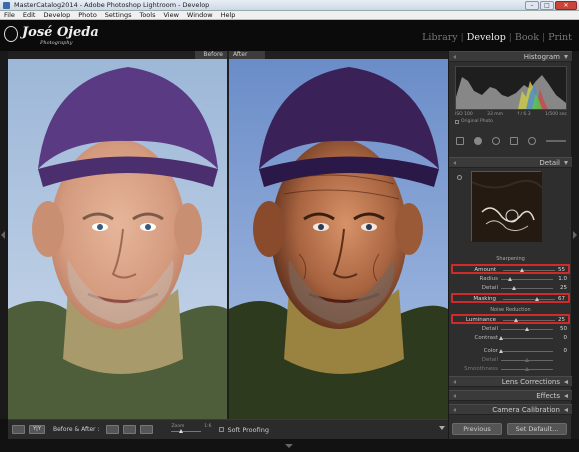  Describe the element at coordinates (532, 141) in the screenshot. I see `radial-filter-icon` at that location.